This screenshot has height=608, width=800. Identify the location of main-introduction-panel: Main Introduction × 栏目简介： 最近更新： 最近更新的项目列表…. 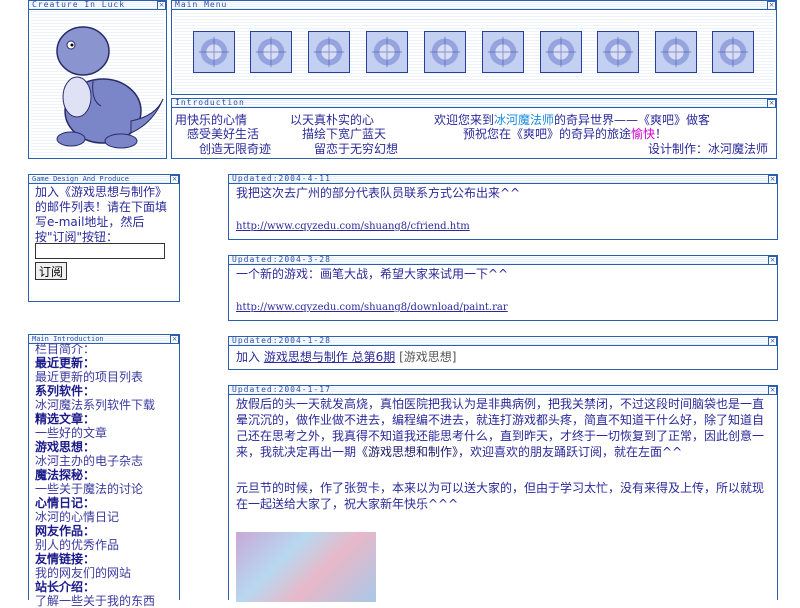
(104, 471).